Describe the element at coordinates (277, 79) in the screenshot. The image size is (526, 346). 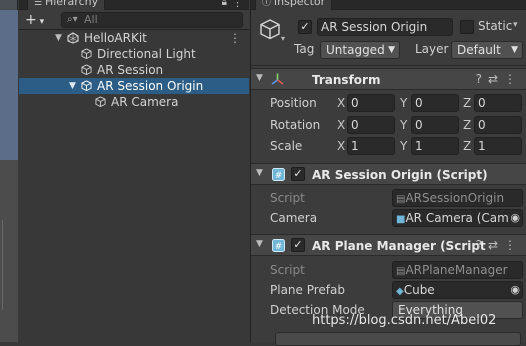
I see `transform-axes-icon` at that location.